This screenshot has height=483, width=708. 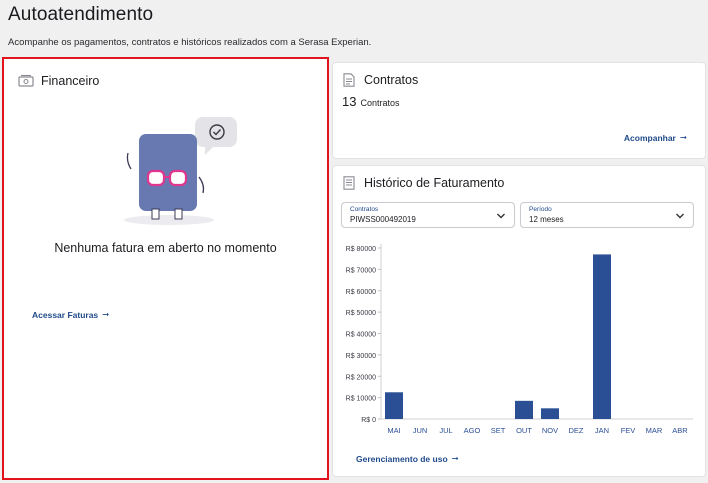 I want to click on receipt-icon, so click(x=349, y=183).